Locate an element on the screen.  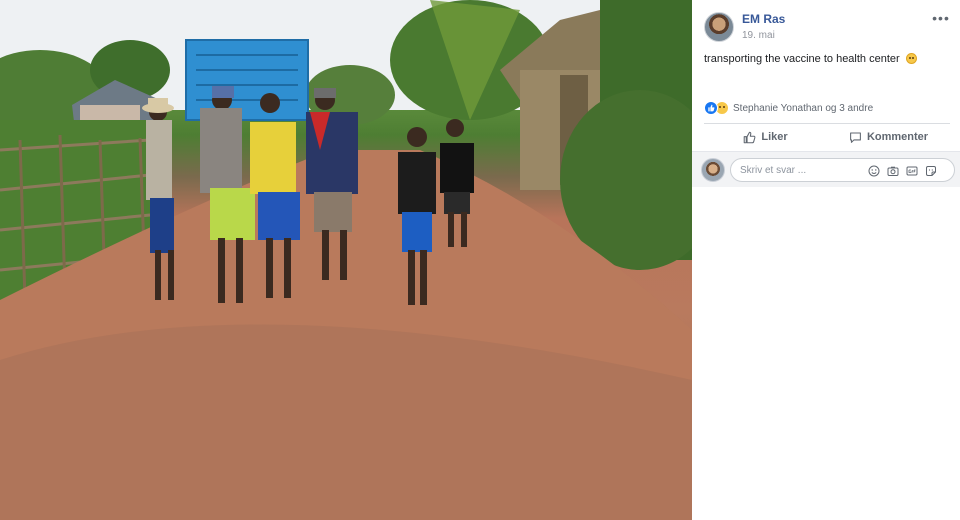
like-button: Liker is located at coordinates (765, 137).